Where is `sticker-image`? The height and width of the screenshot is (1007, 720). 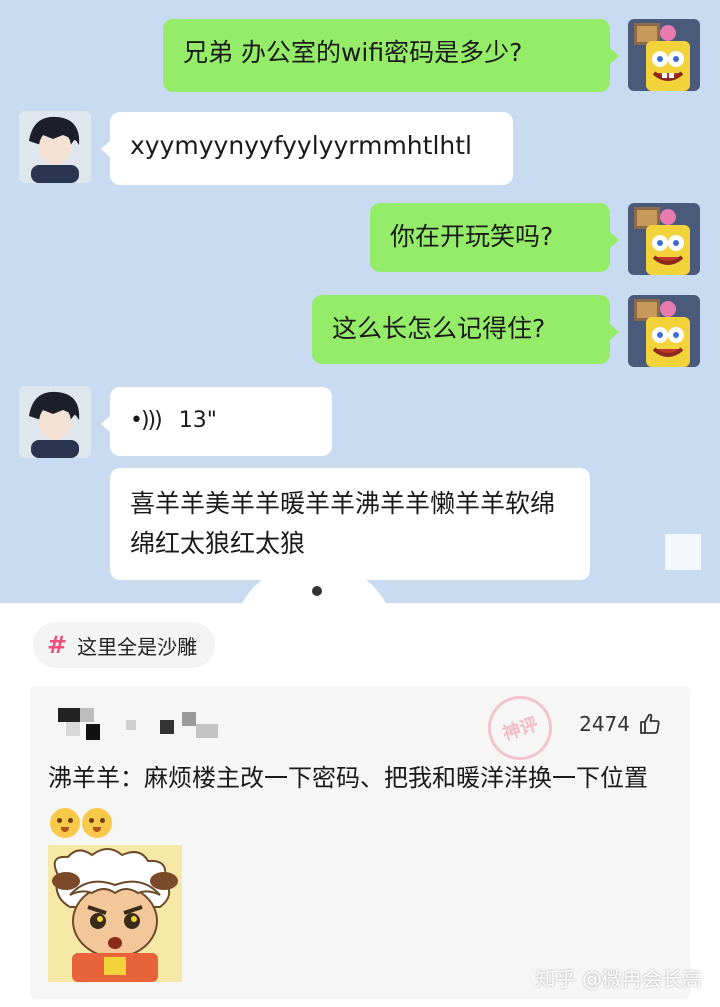
sticker-image is located at coordinates (115, 913).